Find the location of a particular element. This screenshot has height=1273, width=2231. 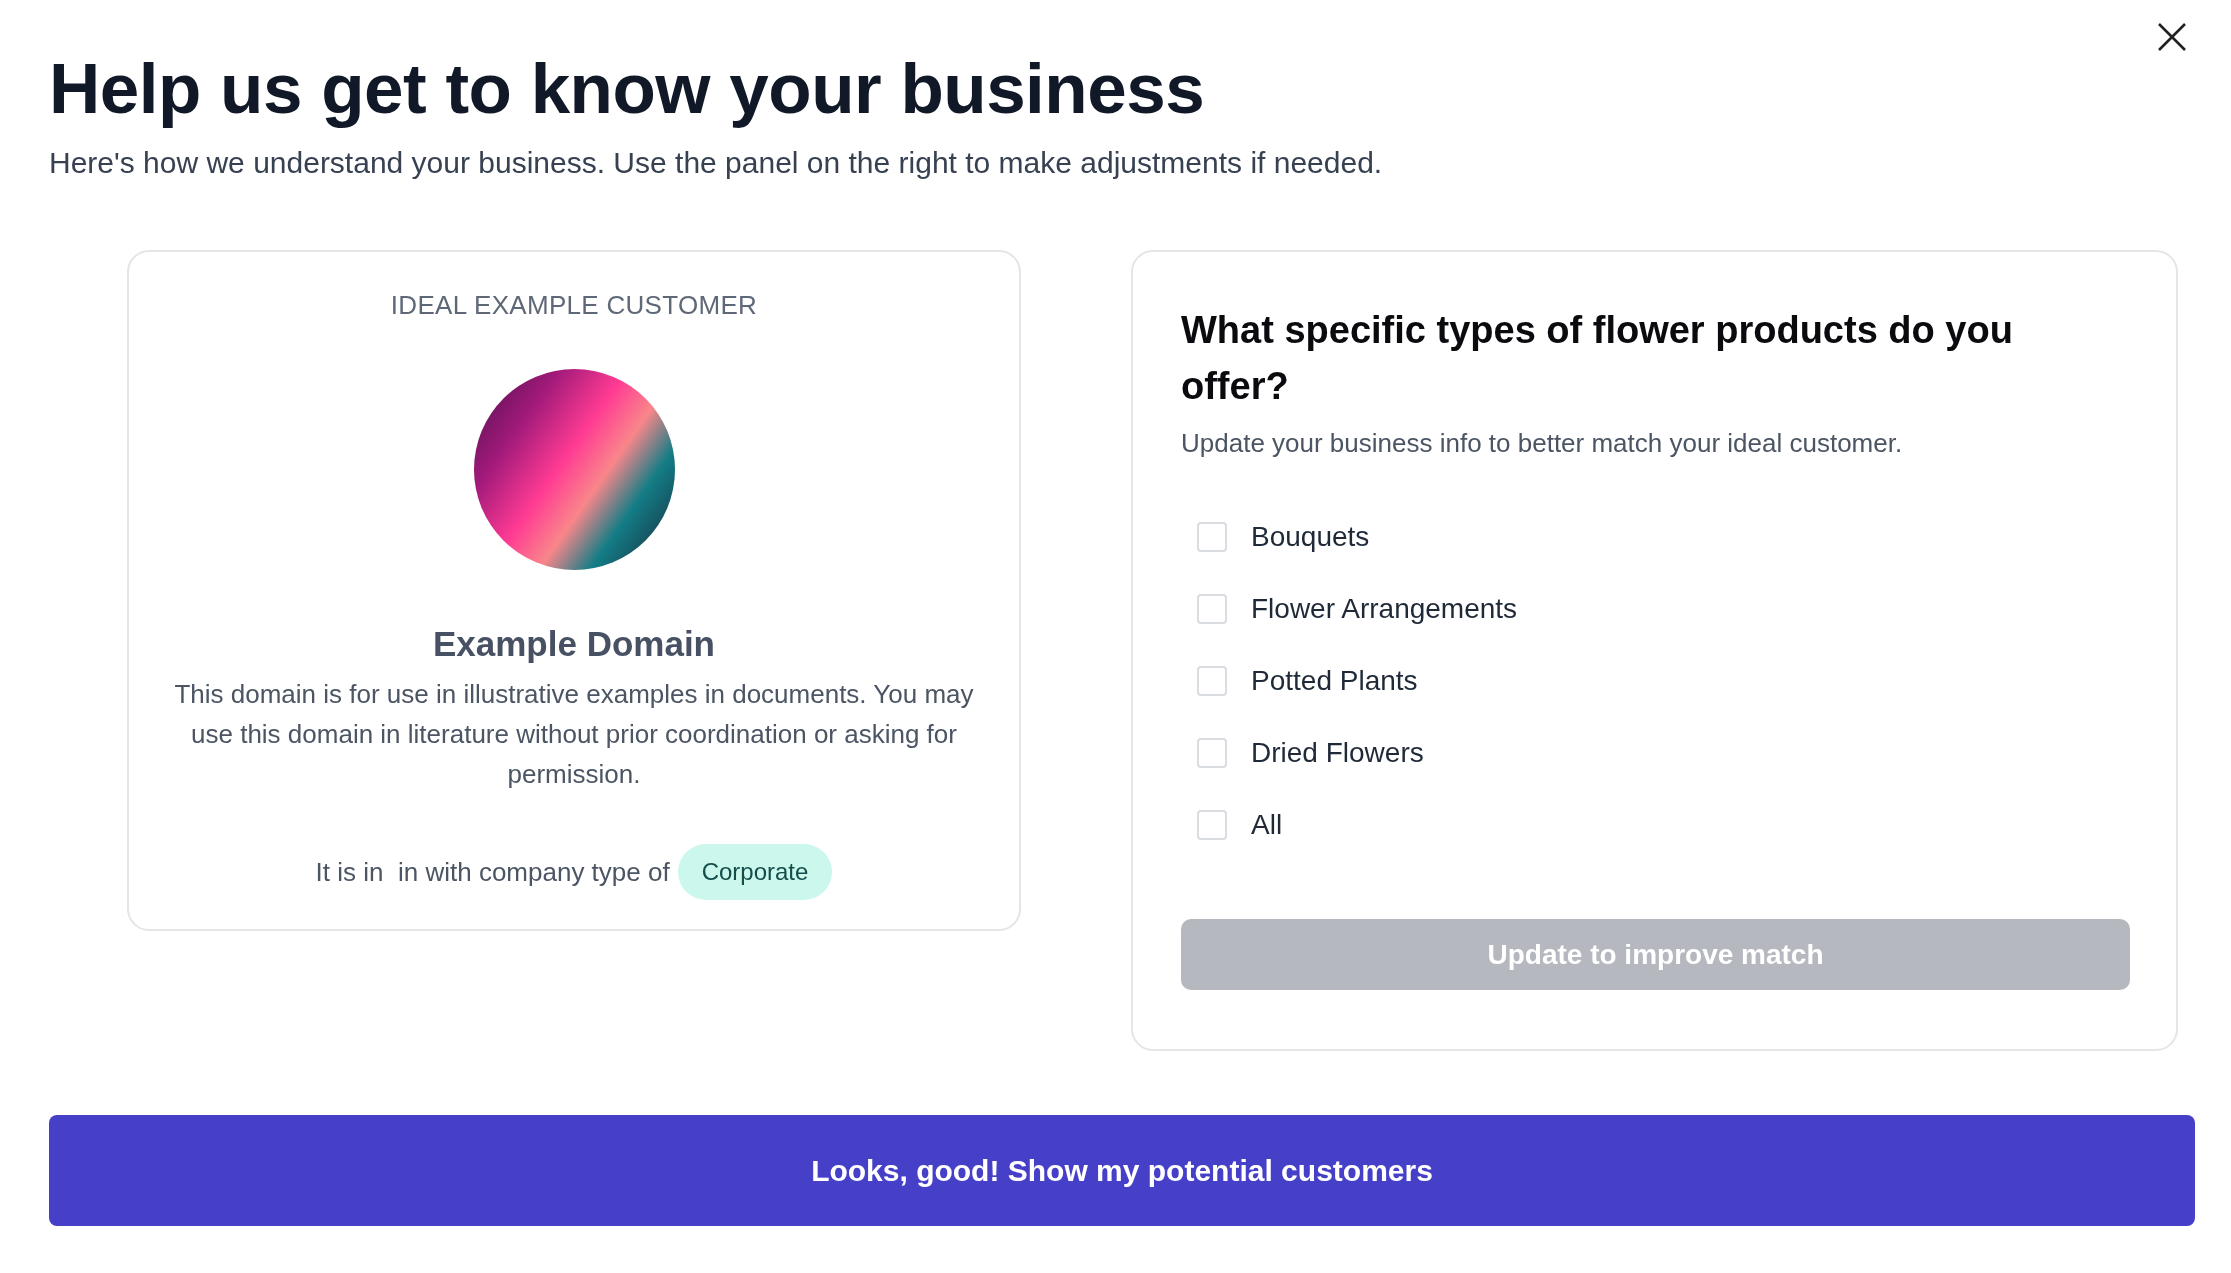

confirm-button: Looks, good! Show my potential customers is located at coordinates (1122, 1170).